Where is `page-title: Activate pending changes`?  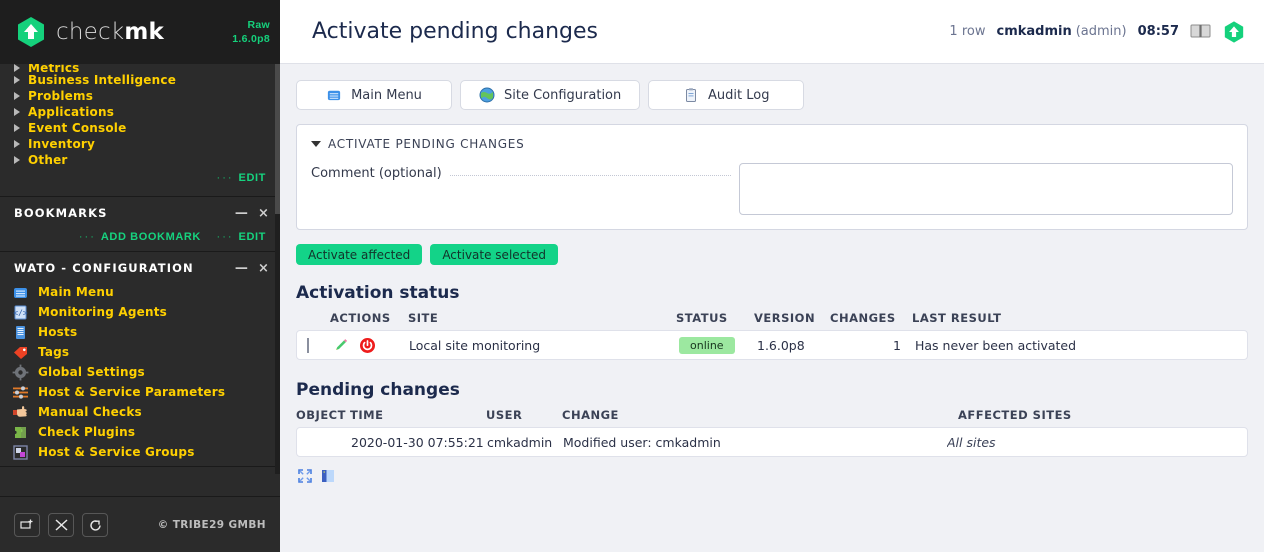
page-title: Activate pending changes is located at coordinates (455, 31).